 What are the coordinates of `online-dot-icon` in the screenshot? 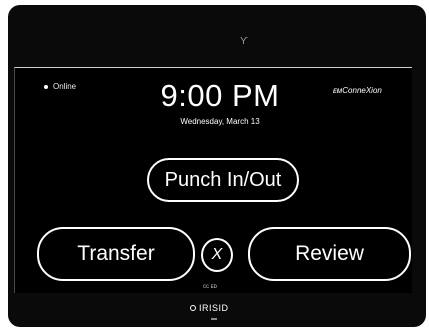 It's located at (46, 86).